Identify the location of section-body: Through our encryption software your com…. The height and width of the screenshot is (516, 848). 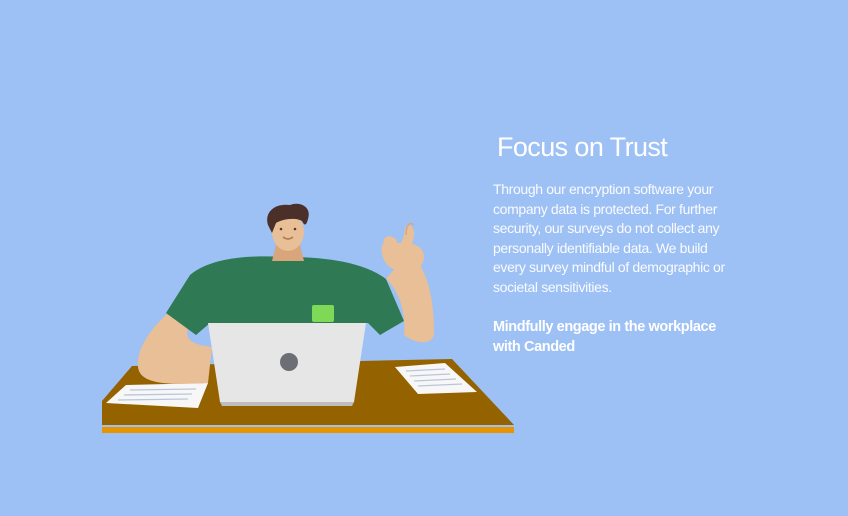
(609, 238).